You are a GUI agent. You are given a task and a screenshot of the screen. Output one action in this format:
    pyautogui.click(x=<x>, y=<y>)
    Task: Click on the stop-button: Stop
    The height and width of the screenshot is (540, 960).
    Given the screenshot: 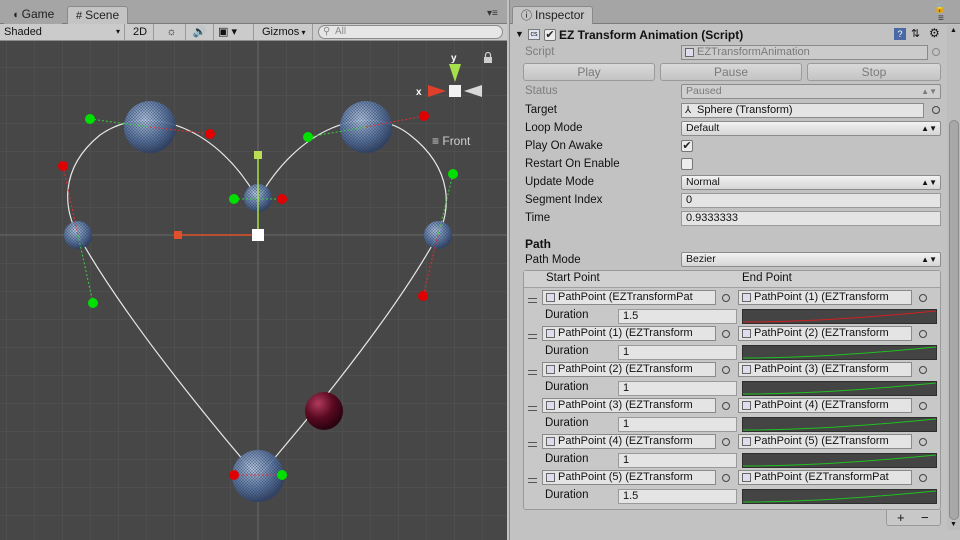 What is the action you would take?
    pyautogui.click(x=874, y=72)
    